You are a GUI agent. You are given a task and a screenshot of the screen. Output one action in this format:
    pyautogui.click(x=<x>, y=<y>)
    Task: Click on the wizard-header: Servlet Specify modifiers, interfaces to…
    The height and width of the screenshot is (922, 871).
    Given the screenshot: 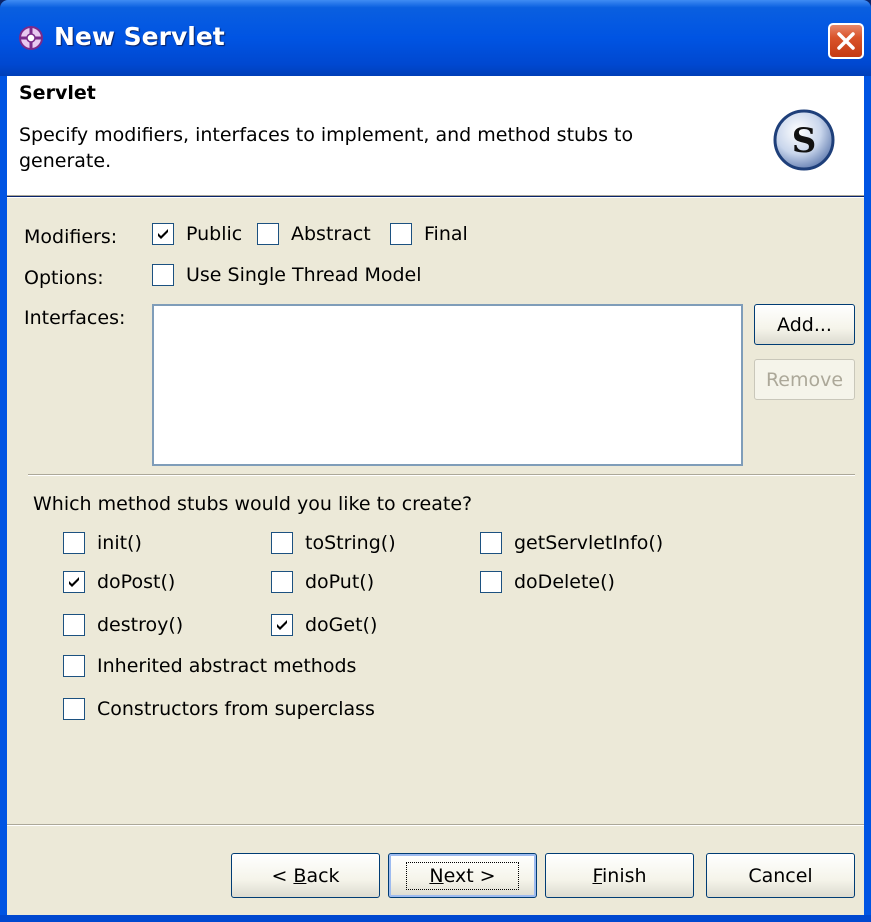 What is the action you would take?
    pyautogui.click(x=435, y=136)
    